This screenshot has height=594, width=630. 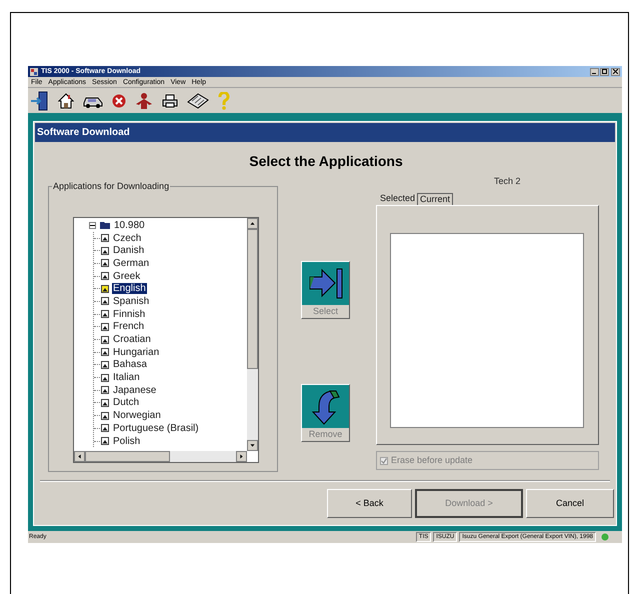 What do you see at coordinates (111, 186) in the screenshot?
I see `group-label: Applications for Downloading` at bounding box center [111, 186].